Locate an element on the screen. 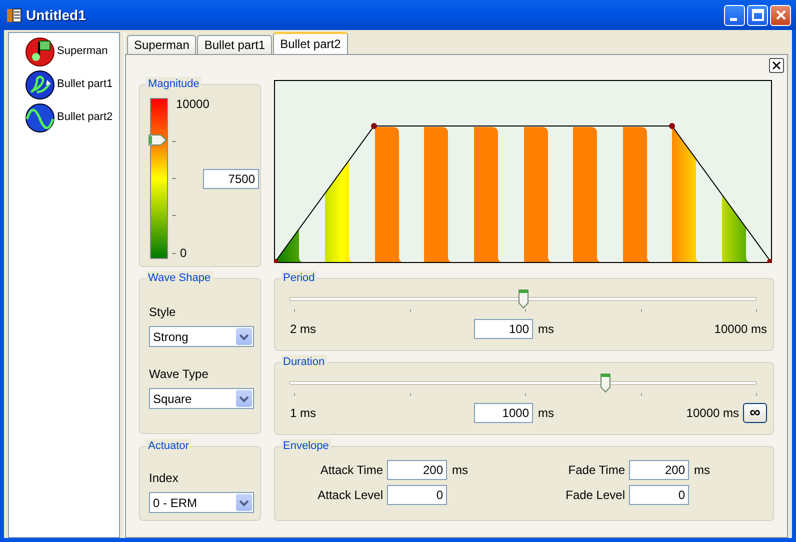 The image size is (796, 542). maximize-icon is located at coordinates (758, 15).